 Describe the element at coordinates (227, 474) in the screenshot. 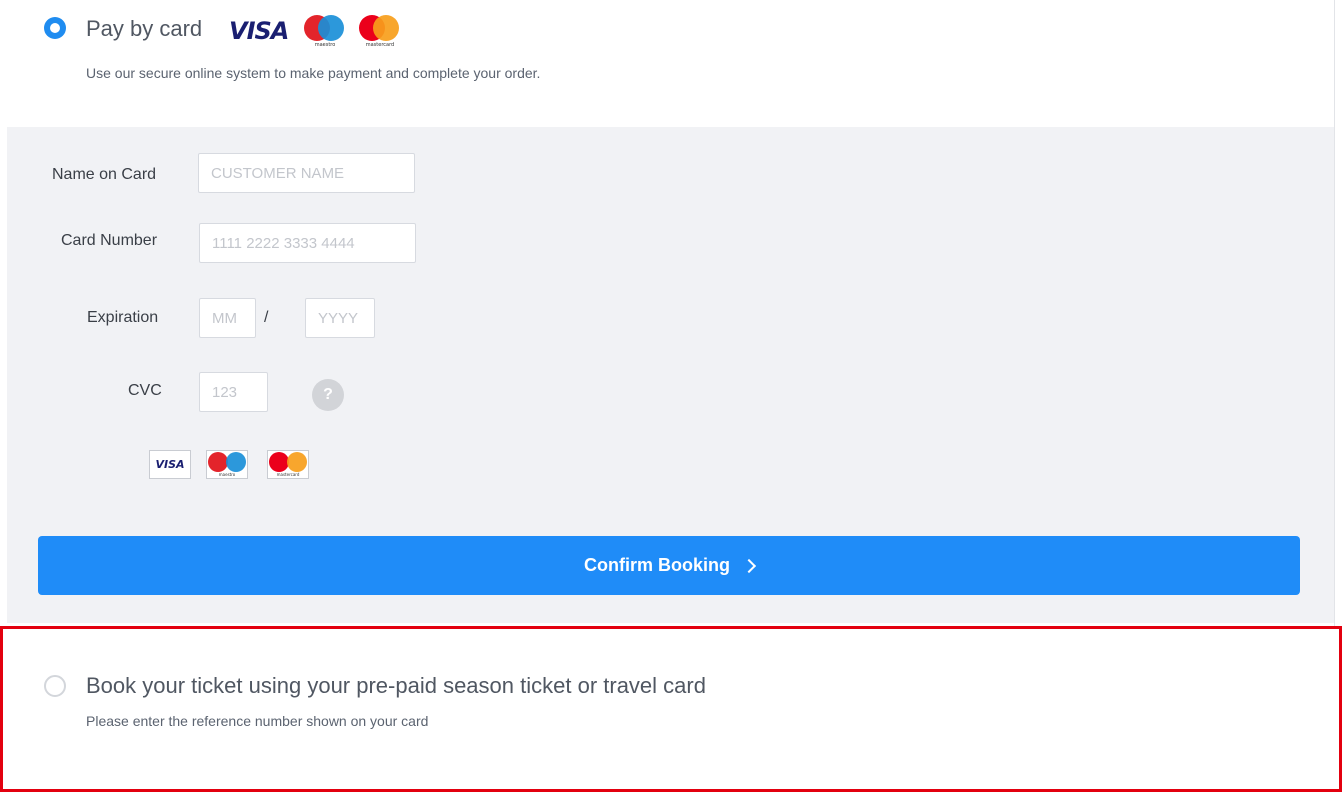

I see `maestro-badge-caption: maestro` at that location.